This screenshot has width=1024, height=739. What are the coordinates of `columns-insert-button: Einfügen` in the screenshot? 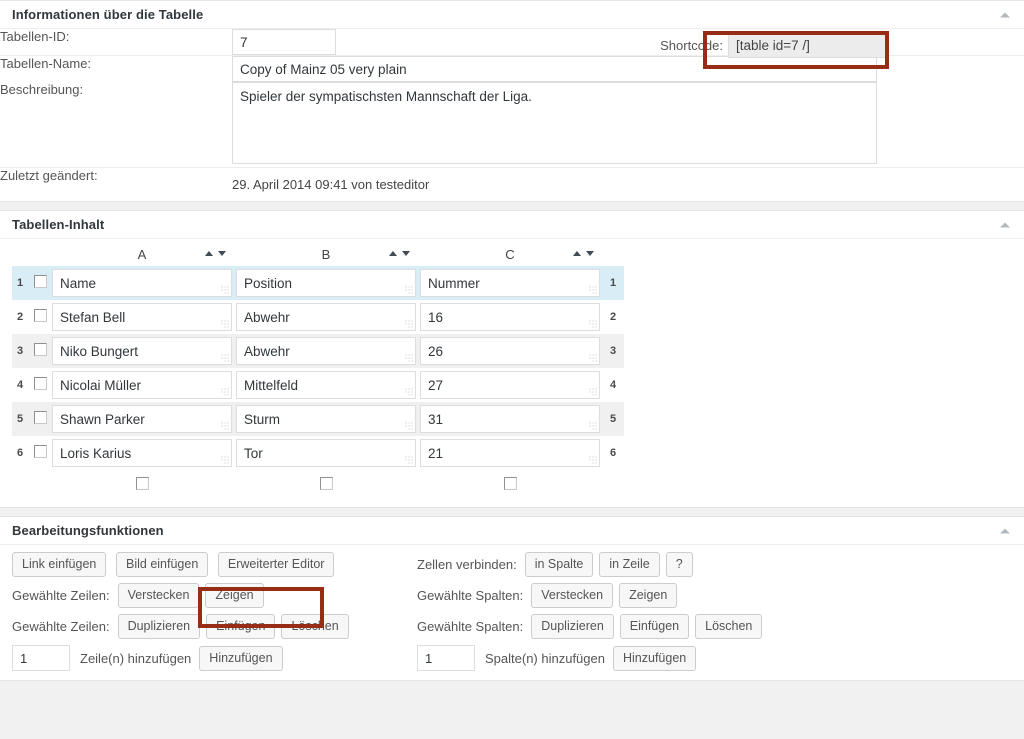 It's located at (654, 626).